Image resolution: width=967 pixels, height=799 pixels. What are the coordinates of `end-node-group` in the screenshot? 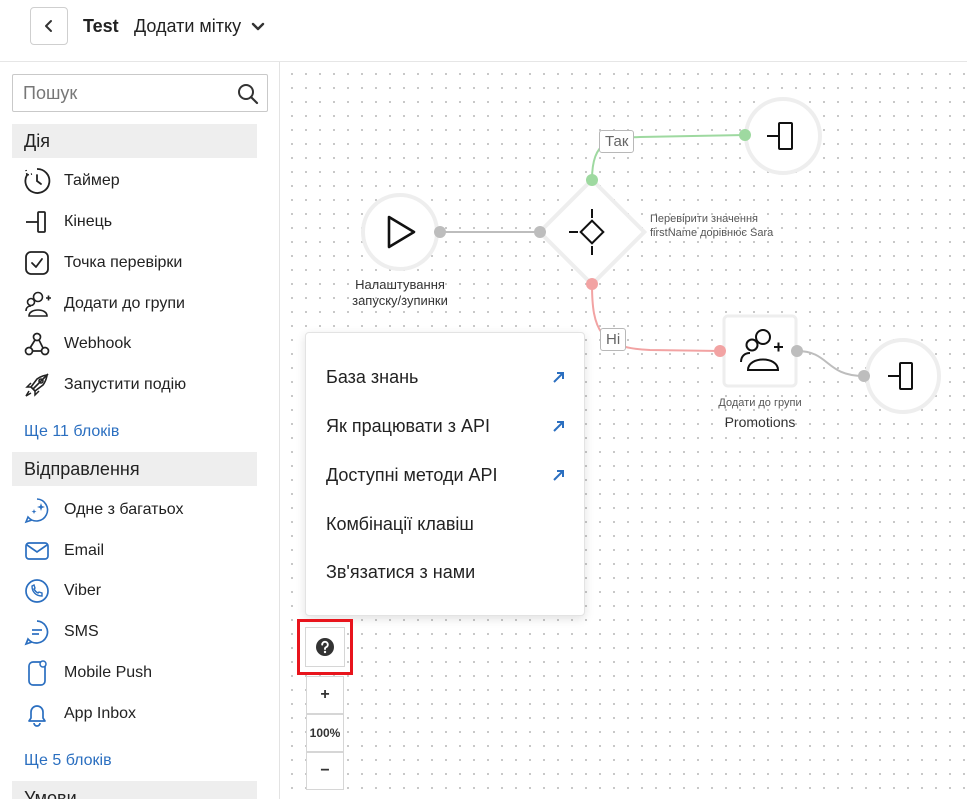 It's located at (899, 376).